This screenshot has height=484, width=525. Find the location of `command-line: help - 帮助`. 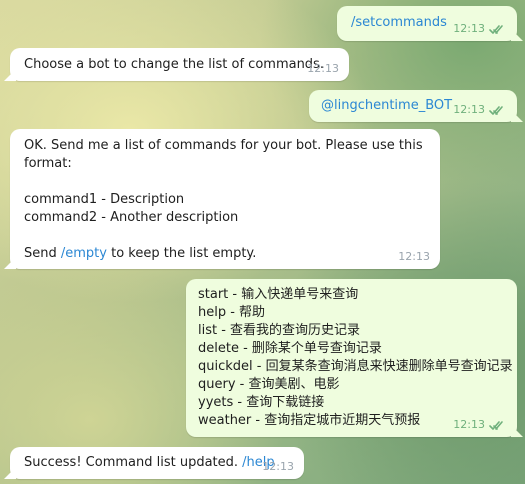

command-line: help - 帮助 is located at coordinates (232, 312).